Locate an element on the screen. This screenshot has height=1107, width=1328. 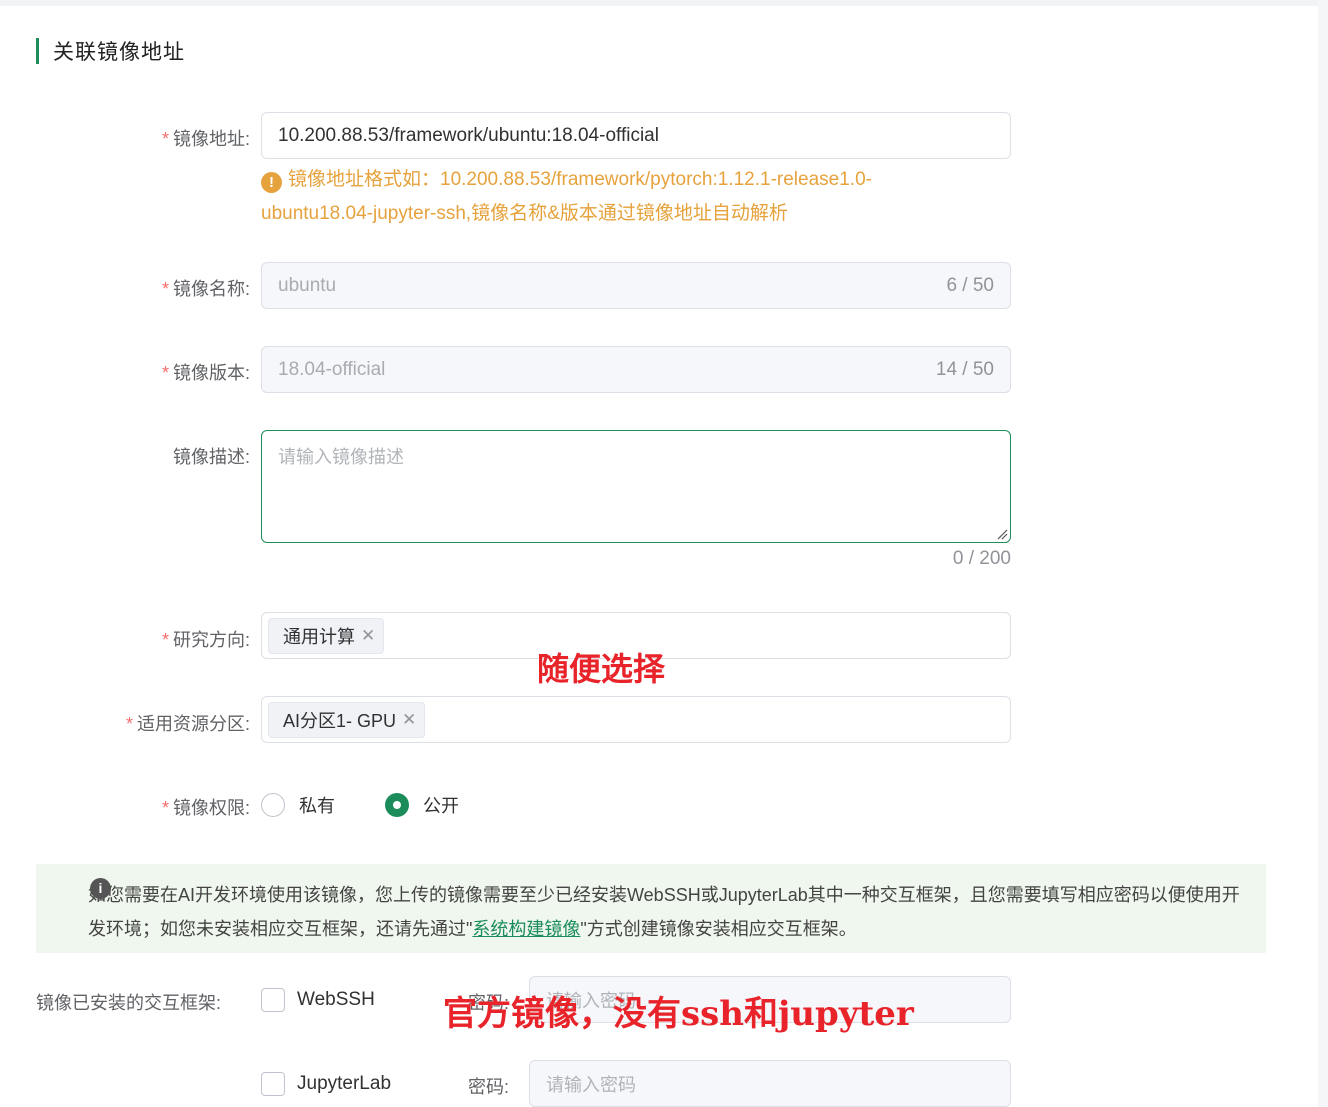
jupyterlab-password-label: 密码: is located at coordinates (489, 1087).